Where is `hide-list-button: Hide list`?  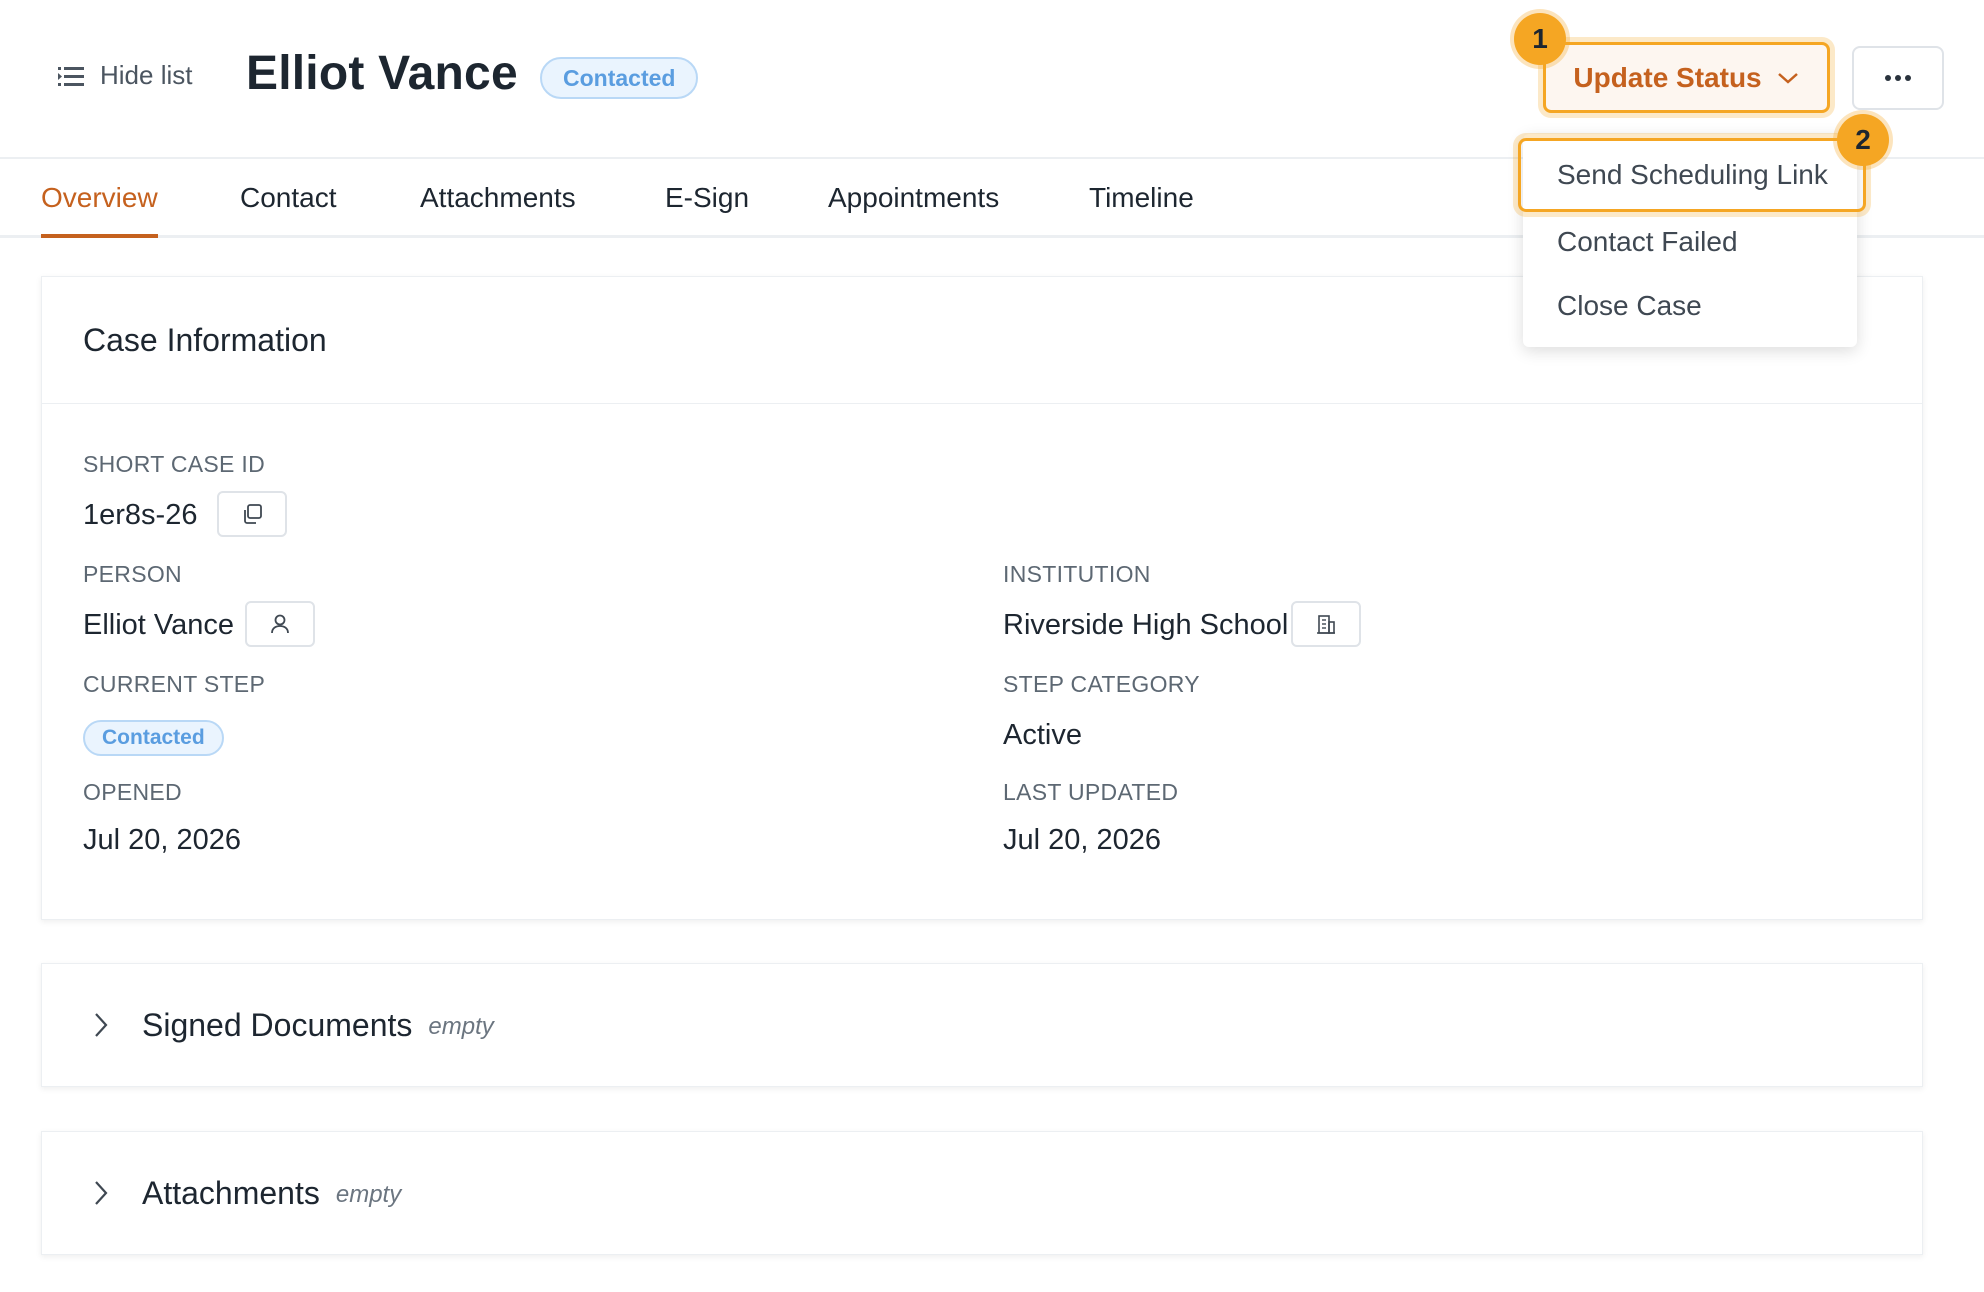
hide-list-button: Hide list is located at coordinates (125, 75).